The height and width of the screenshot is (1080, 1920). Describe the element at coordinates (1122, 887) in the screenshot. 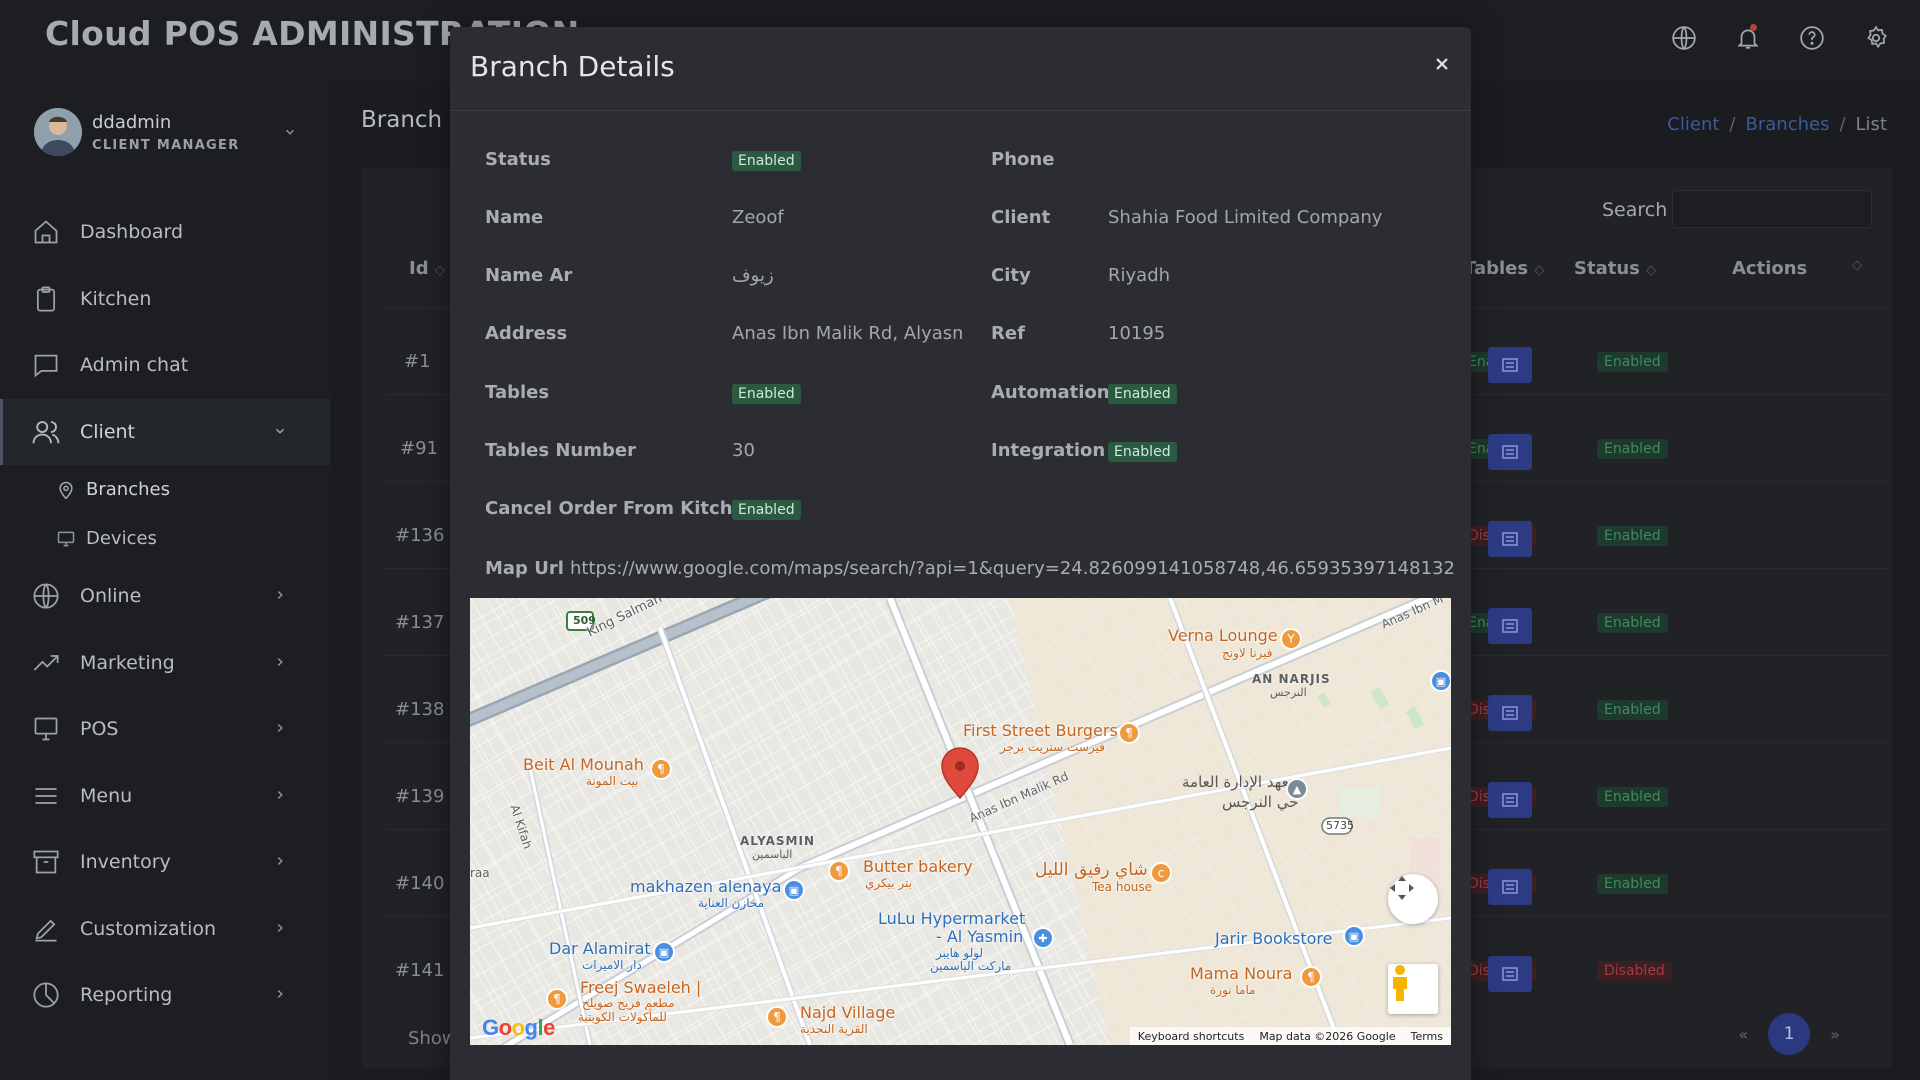

I see `poi-label-ar: Tea house` at that location.